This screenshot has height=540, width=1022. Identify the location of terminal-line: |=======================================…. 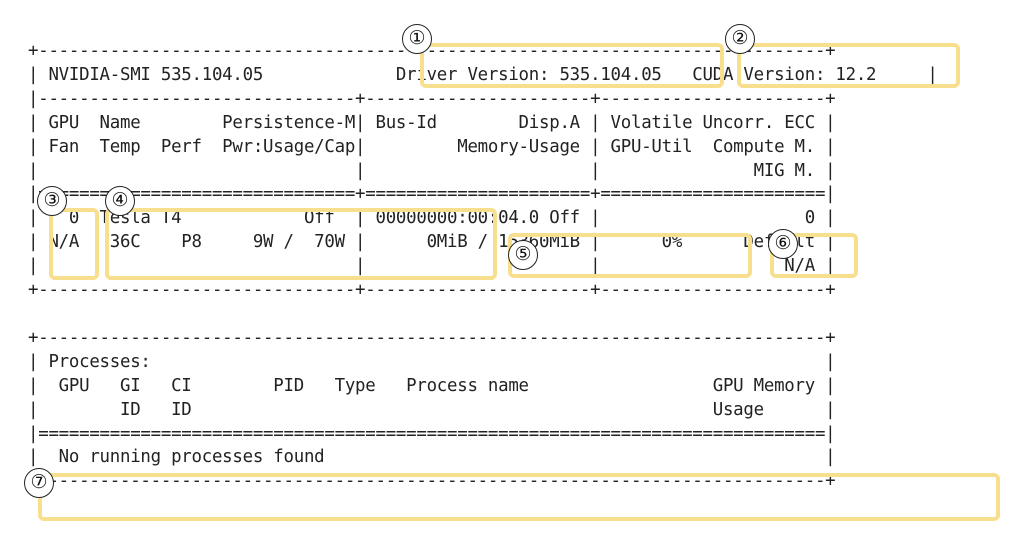
(432, 433).